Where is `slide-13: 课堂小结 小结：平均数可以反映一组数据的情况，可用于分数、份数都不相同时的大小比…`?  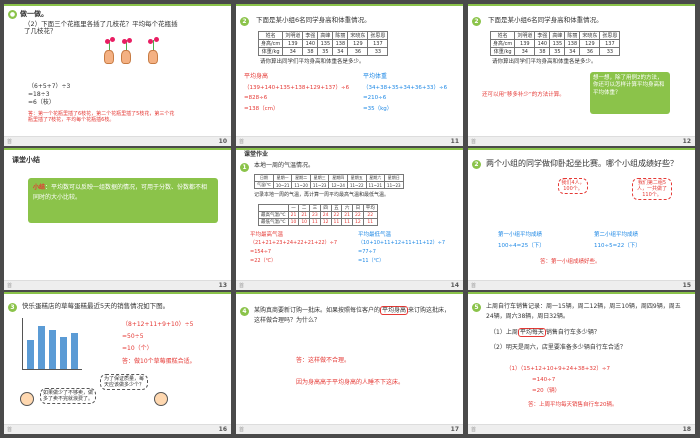
slide-13: 课堂小结 小结：平均数可以反映一组数据的情况，可用于分数、份数都不相同时的大小比… is located at coordinates (117, 219).